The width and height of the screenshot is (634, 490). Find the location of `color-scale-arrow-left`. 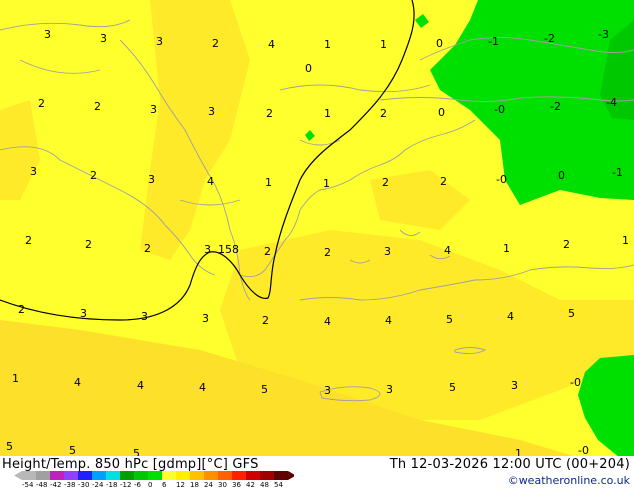

color-scale-arrow-left is located at coordinates (18, 475).